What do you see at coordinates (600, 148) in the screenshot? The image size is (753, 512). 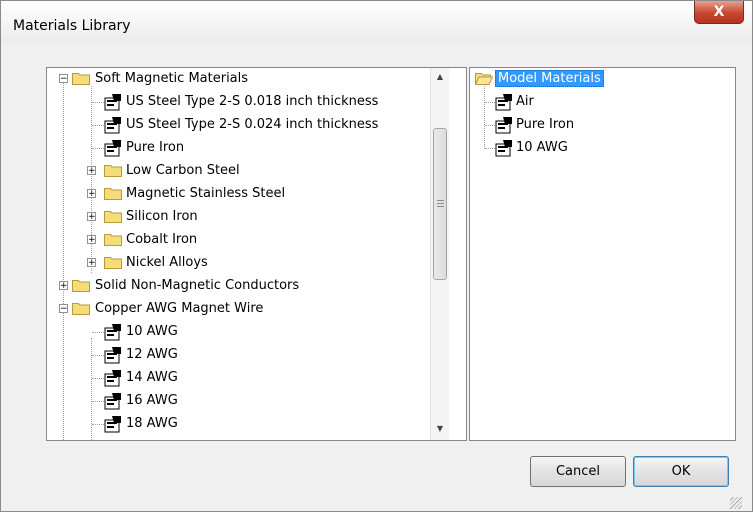 I see `model-item-10-awg: 10 AWG` at bounding box center [600, 148].